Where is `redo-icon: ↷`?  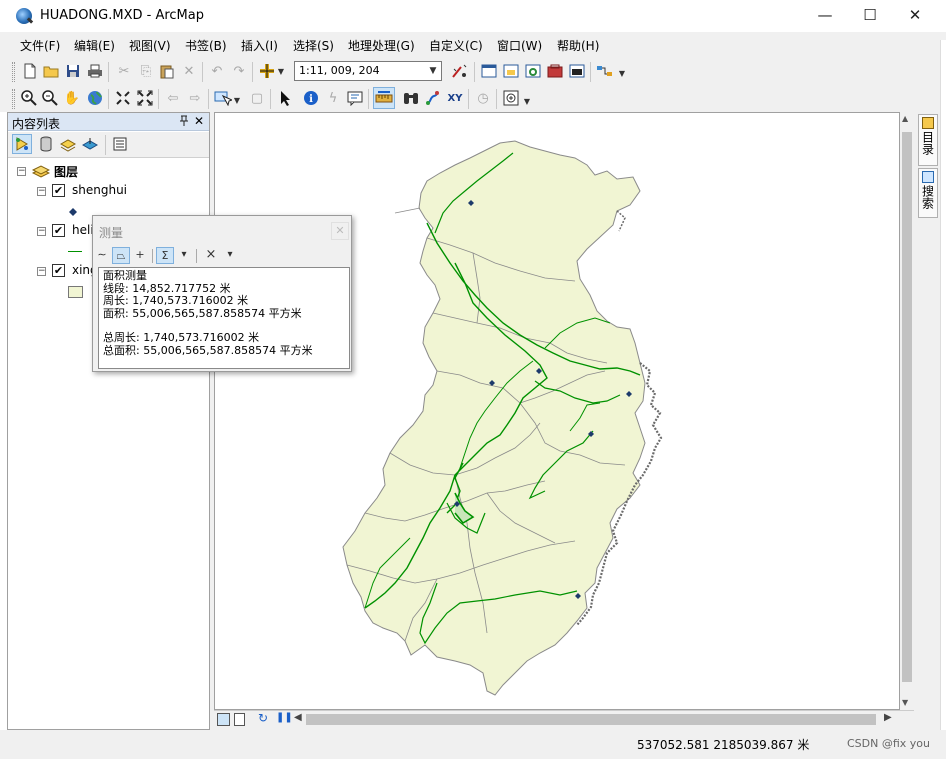
redo-icon: ↷ is located at coordinates (239, 71).